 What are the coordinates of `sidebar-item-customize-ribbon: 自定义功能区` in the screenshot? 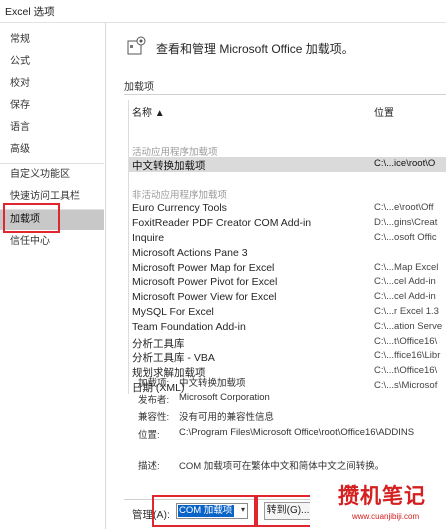 It's located at (52, 175).